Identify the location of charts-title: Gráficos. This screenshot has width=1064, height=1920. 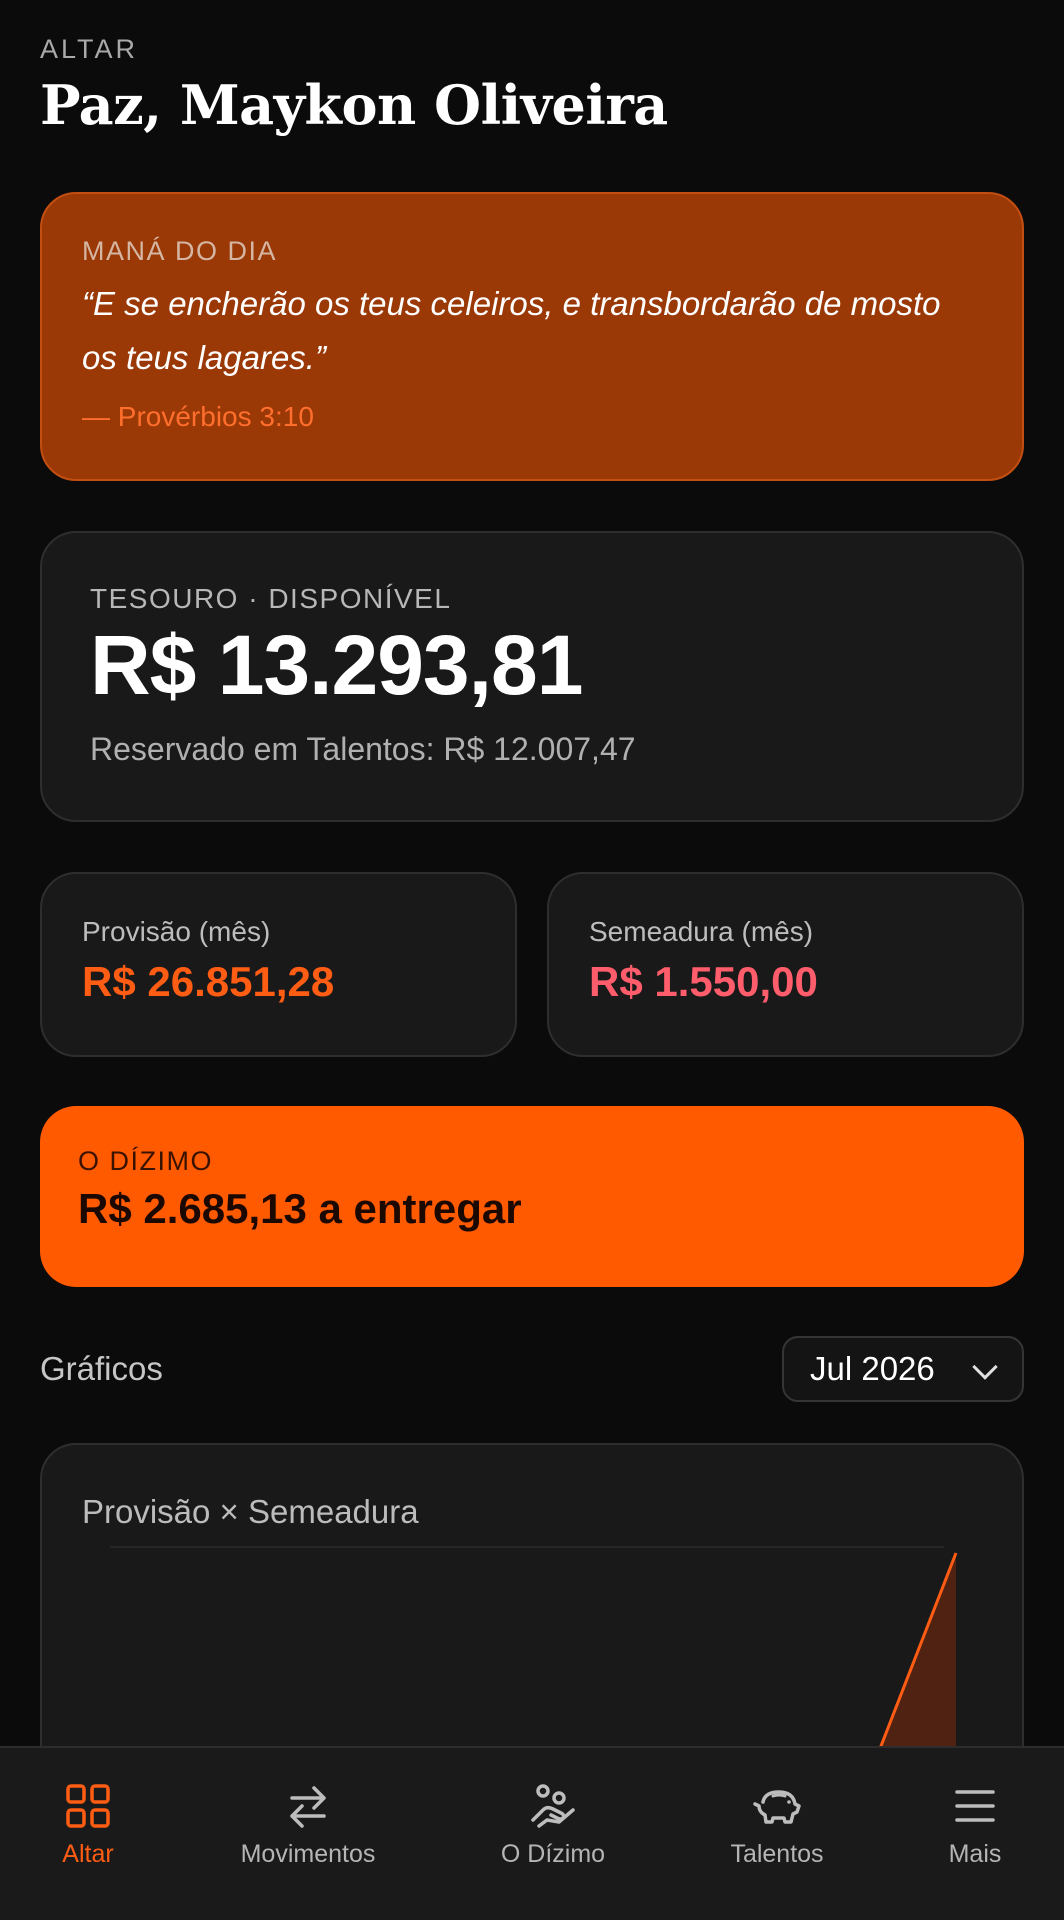
(101, 1368).